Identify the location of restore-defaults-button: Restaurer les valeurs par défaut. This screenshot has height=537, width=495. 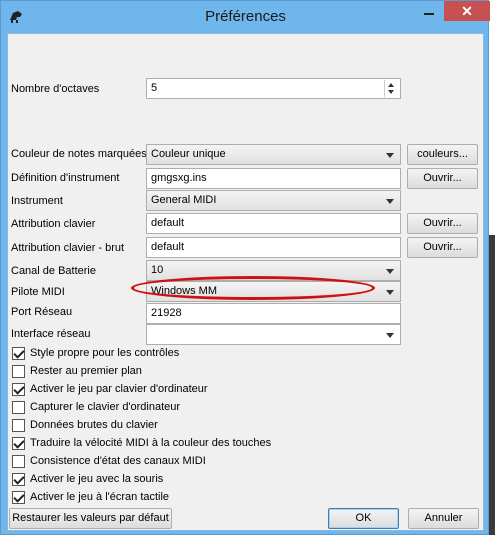
(90, 518).